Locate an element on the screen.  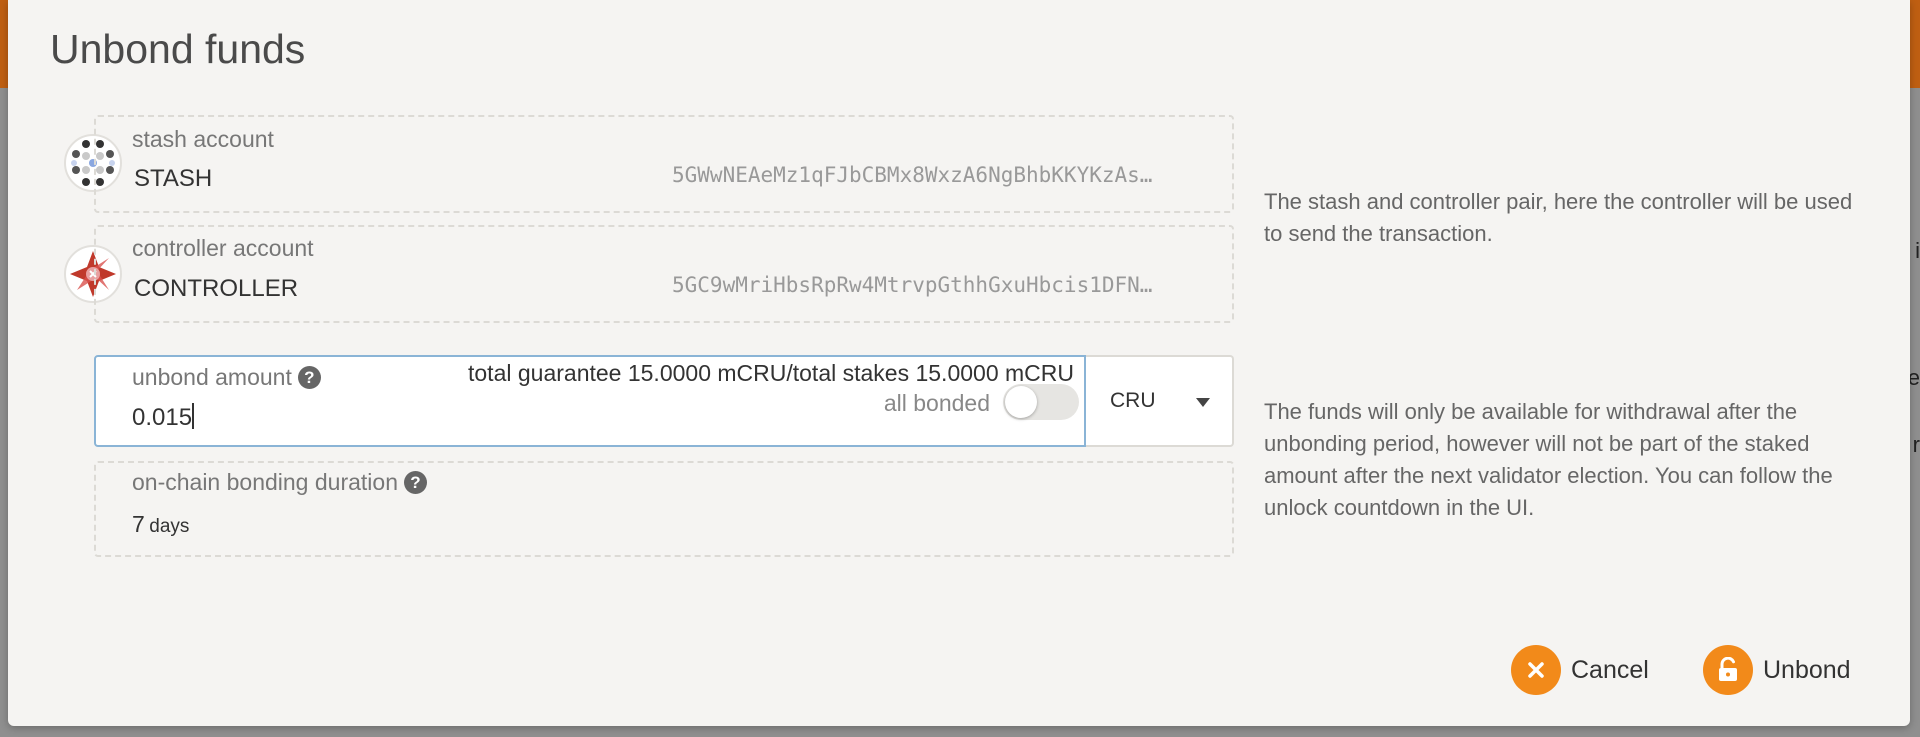
cancel-button: Cancel is located at coordinates (1580, 670).